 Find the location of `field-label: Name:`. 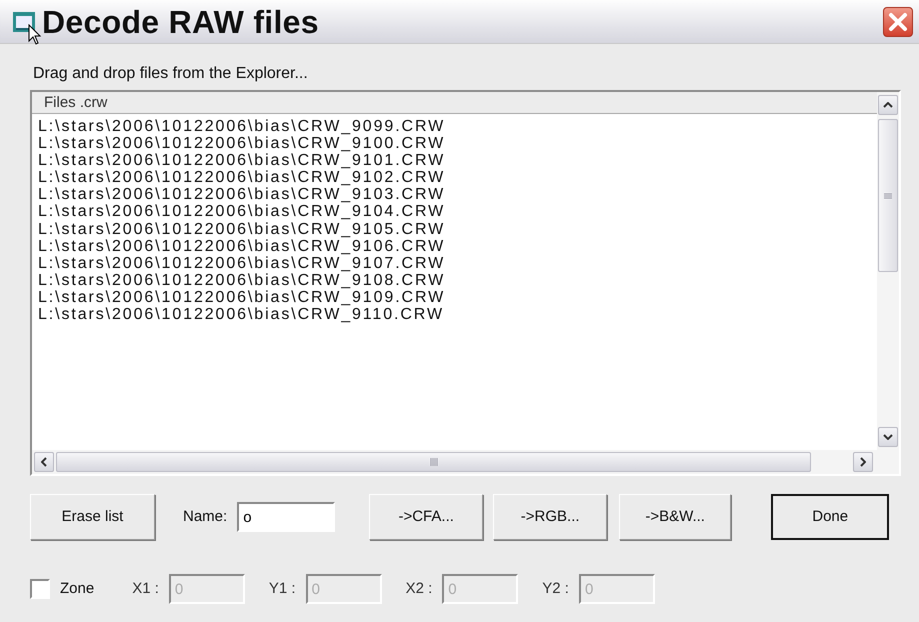

field-label: Name: is located at coordinates (205, 516).